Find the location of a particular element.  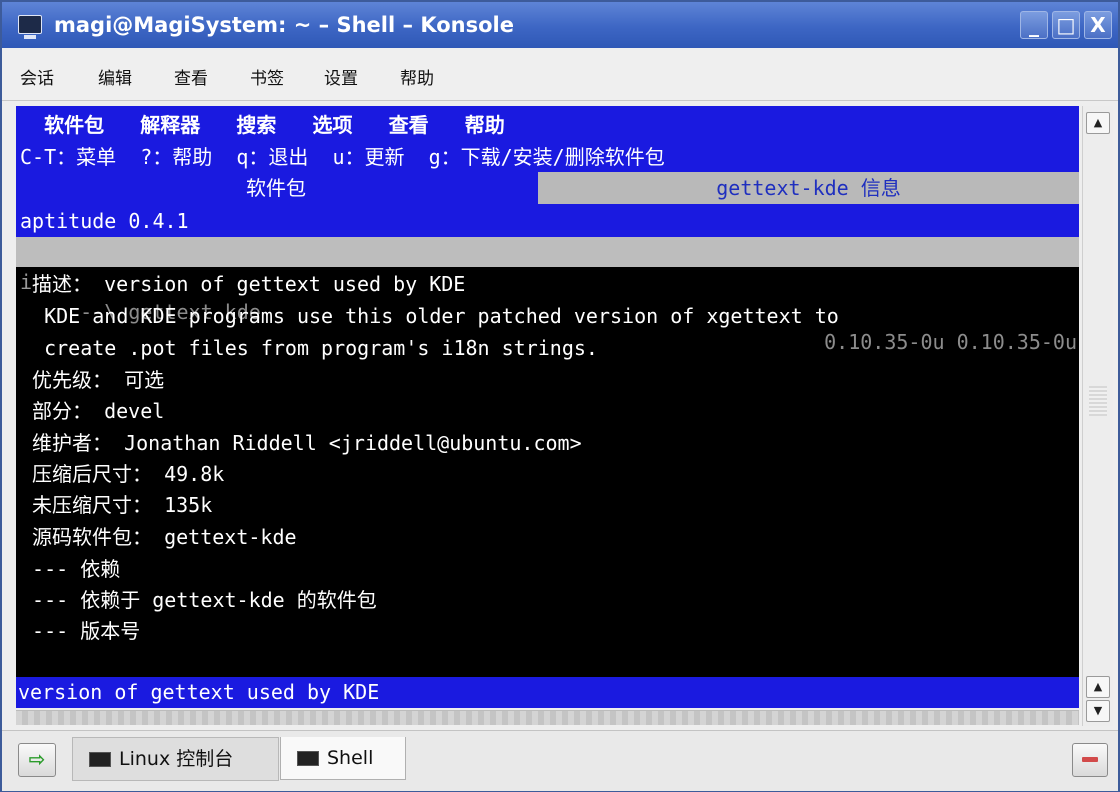

terminal-scrollbar: ▲ ▲ ▼ is located at coordinates (1097, 416).